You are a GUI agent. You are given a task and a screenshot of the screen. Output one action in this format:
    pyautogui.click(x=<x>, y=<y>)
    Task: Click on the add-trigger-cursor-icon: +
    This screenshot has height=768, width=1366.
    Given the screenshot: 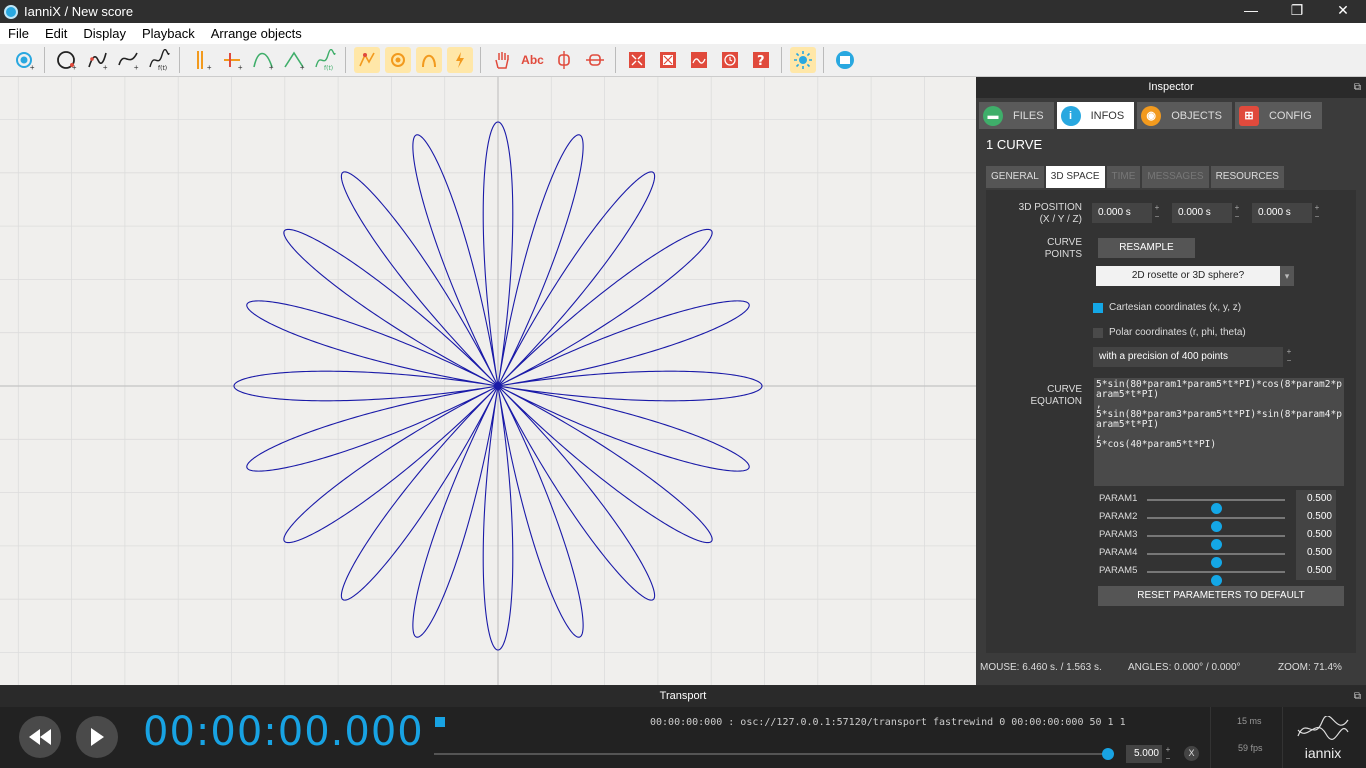 What is the action you would take?
    pyautogui.click(x=201, y=60)
    